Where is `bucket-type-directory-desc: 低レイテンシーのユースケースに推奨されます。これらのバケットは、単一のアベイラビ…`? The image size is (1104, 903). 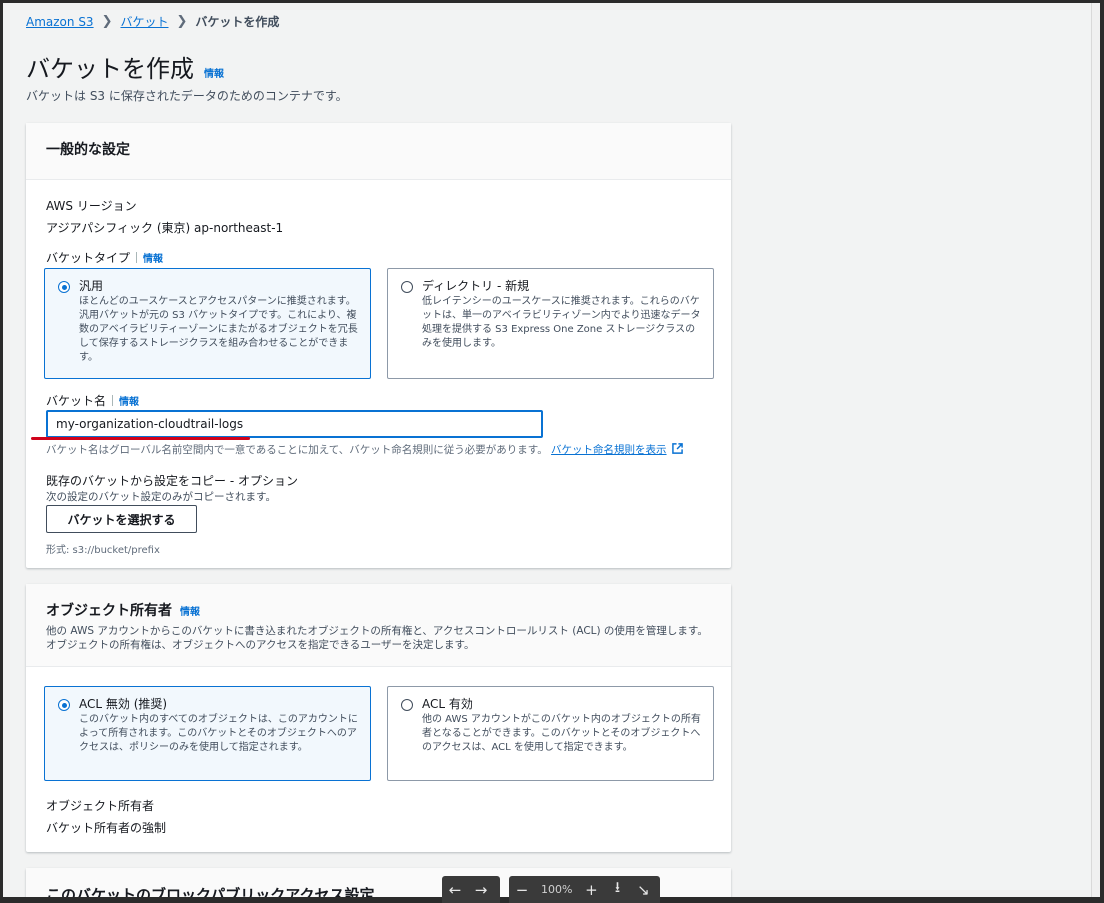
bucket-type-directory-desc: 低レイテンシーのユースケースに推奨されます。これらのバケットは、単一のアベイラビ… is located at coordinates (561, 322).